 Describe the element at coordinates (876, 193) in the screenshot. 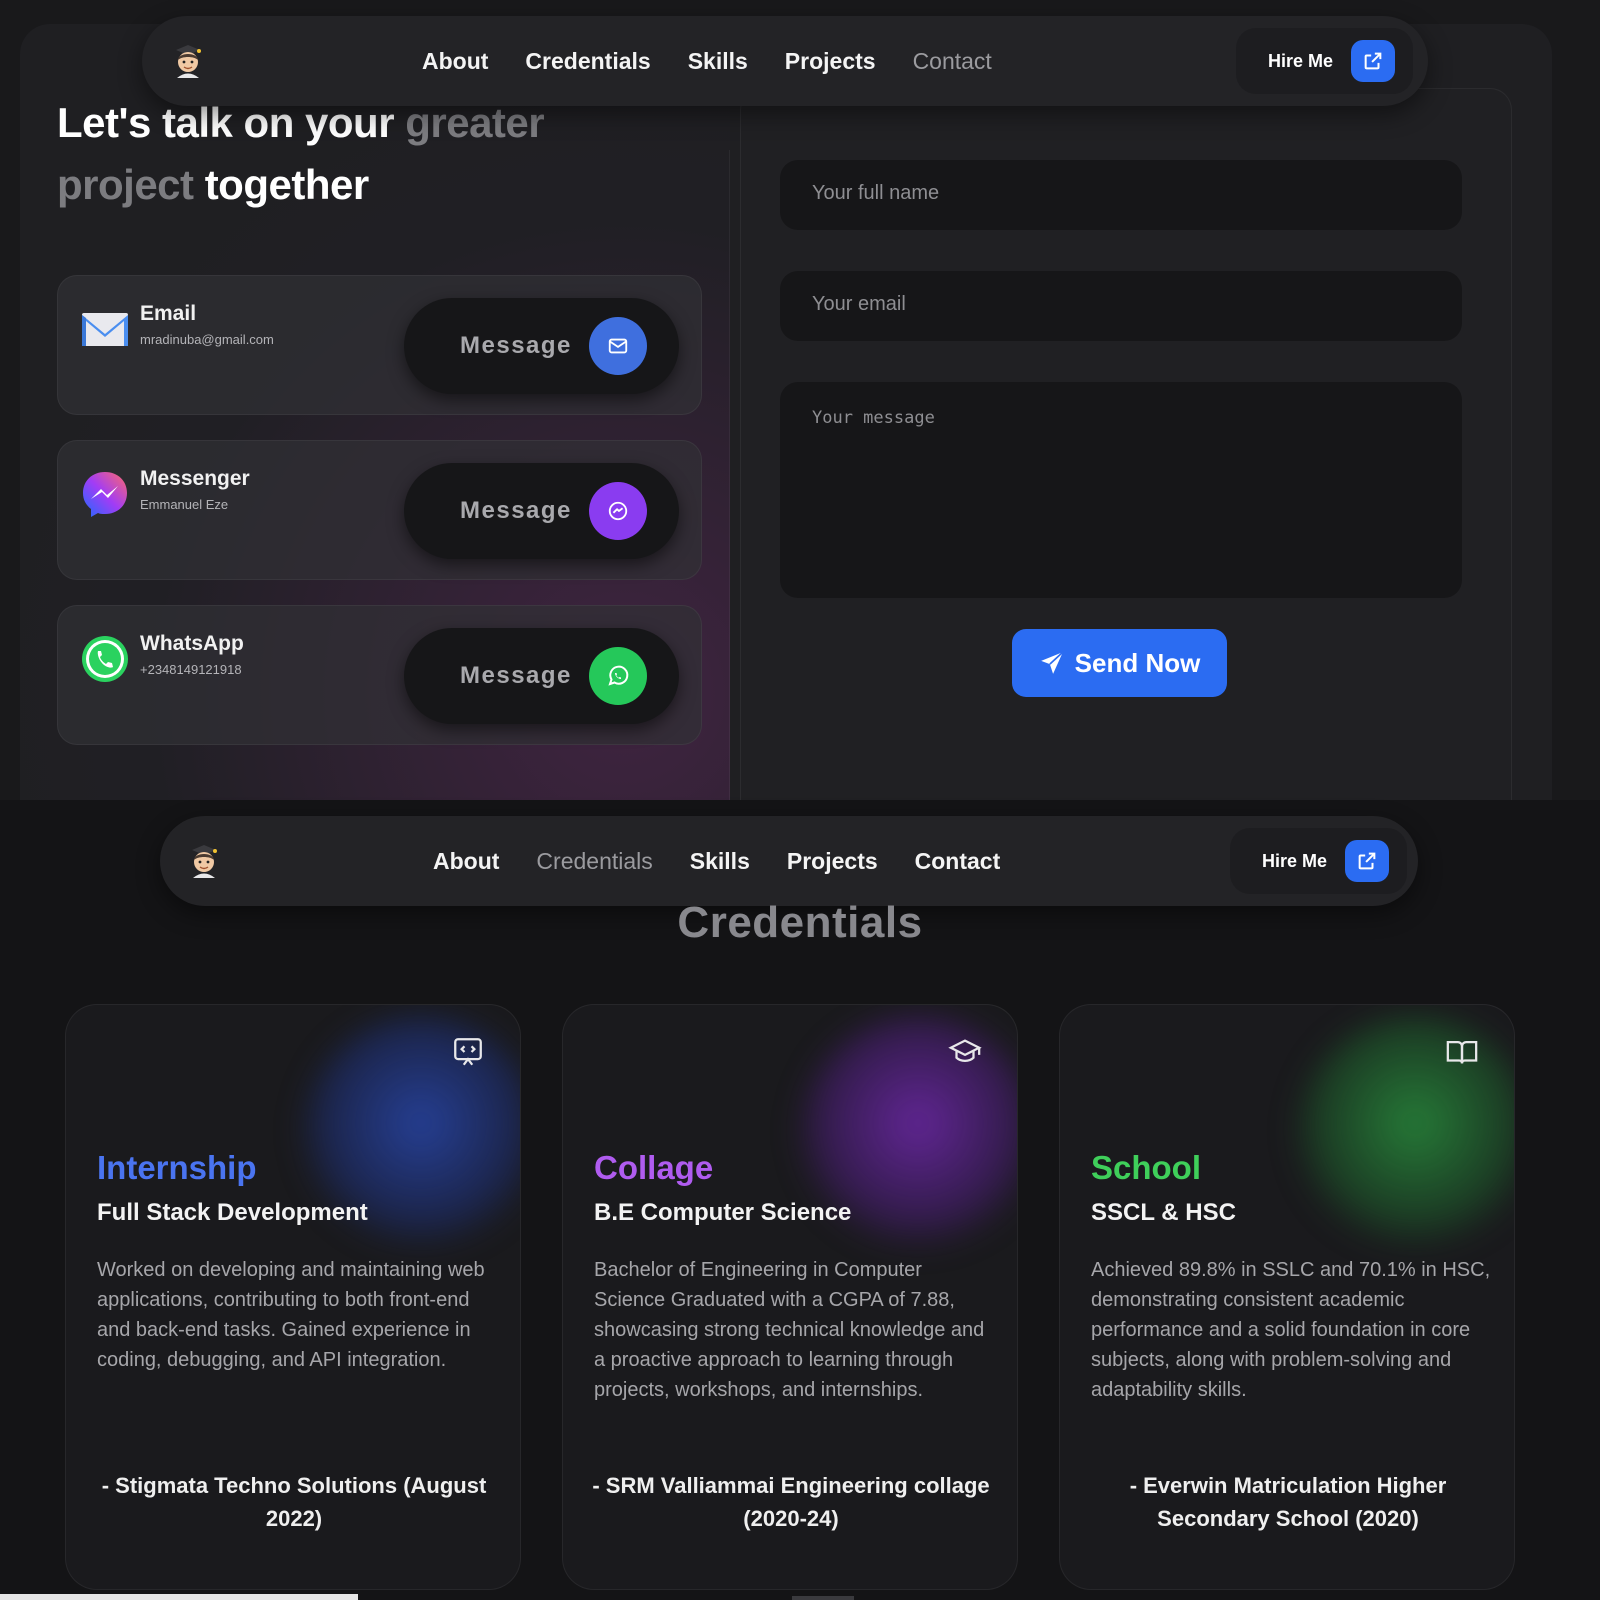

I see `full-name-placeholder: Your full name` at that location.